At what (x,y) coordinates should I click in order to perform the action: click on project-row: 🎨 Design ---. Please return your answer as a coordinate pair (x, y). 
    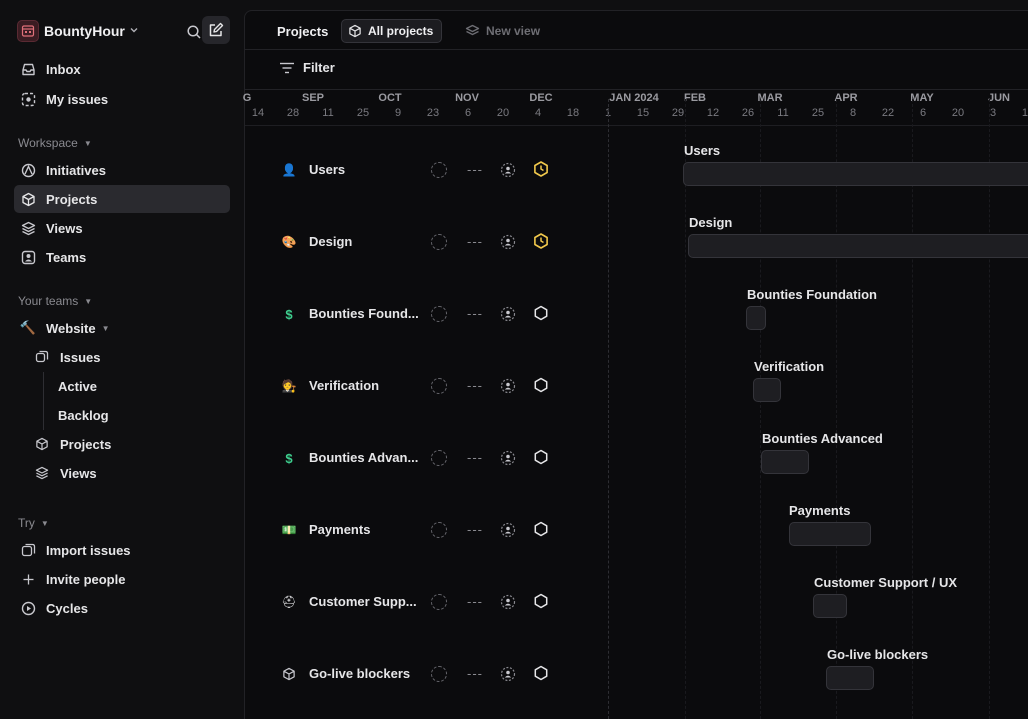
    Looking at the image, I should click on (415, 244).